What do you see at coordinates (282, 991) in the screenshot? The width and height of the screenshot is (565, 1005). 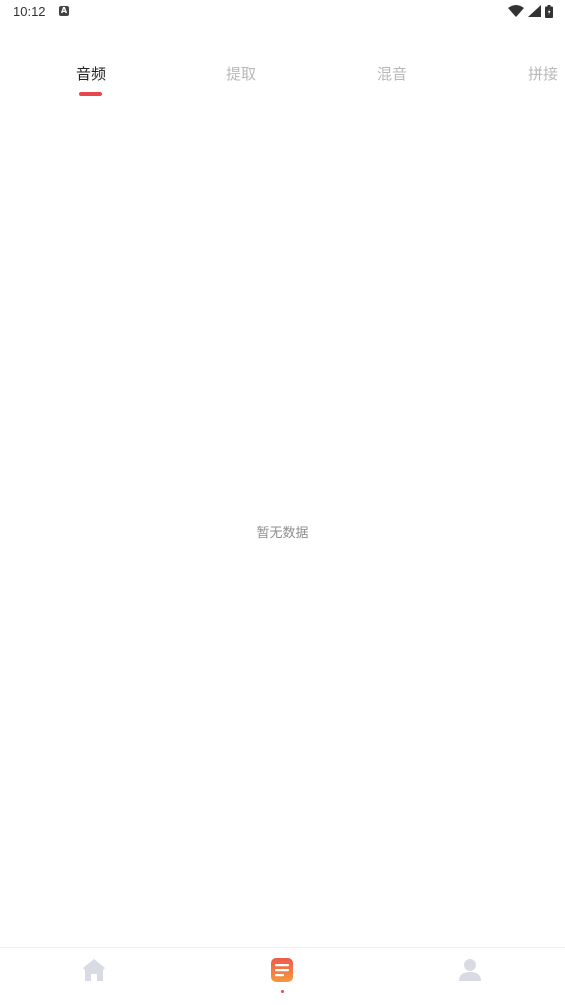 I see `active-nav-dot` at bounding box center [282, 991].